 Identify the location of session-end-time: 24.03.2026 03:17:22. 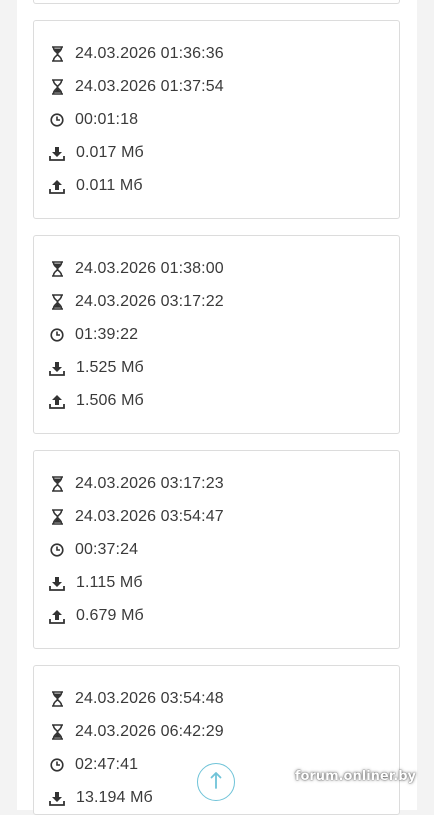
(149, 301).